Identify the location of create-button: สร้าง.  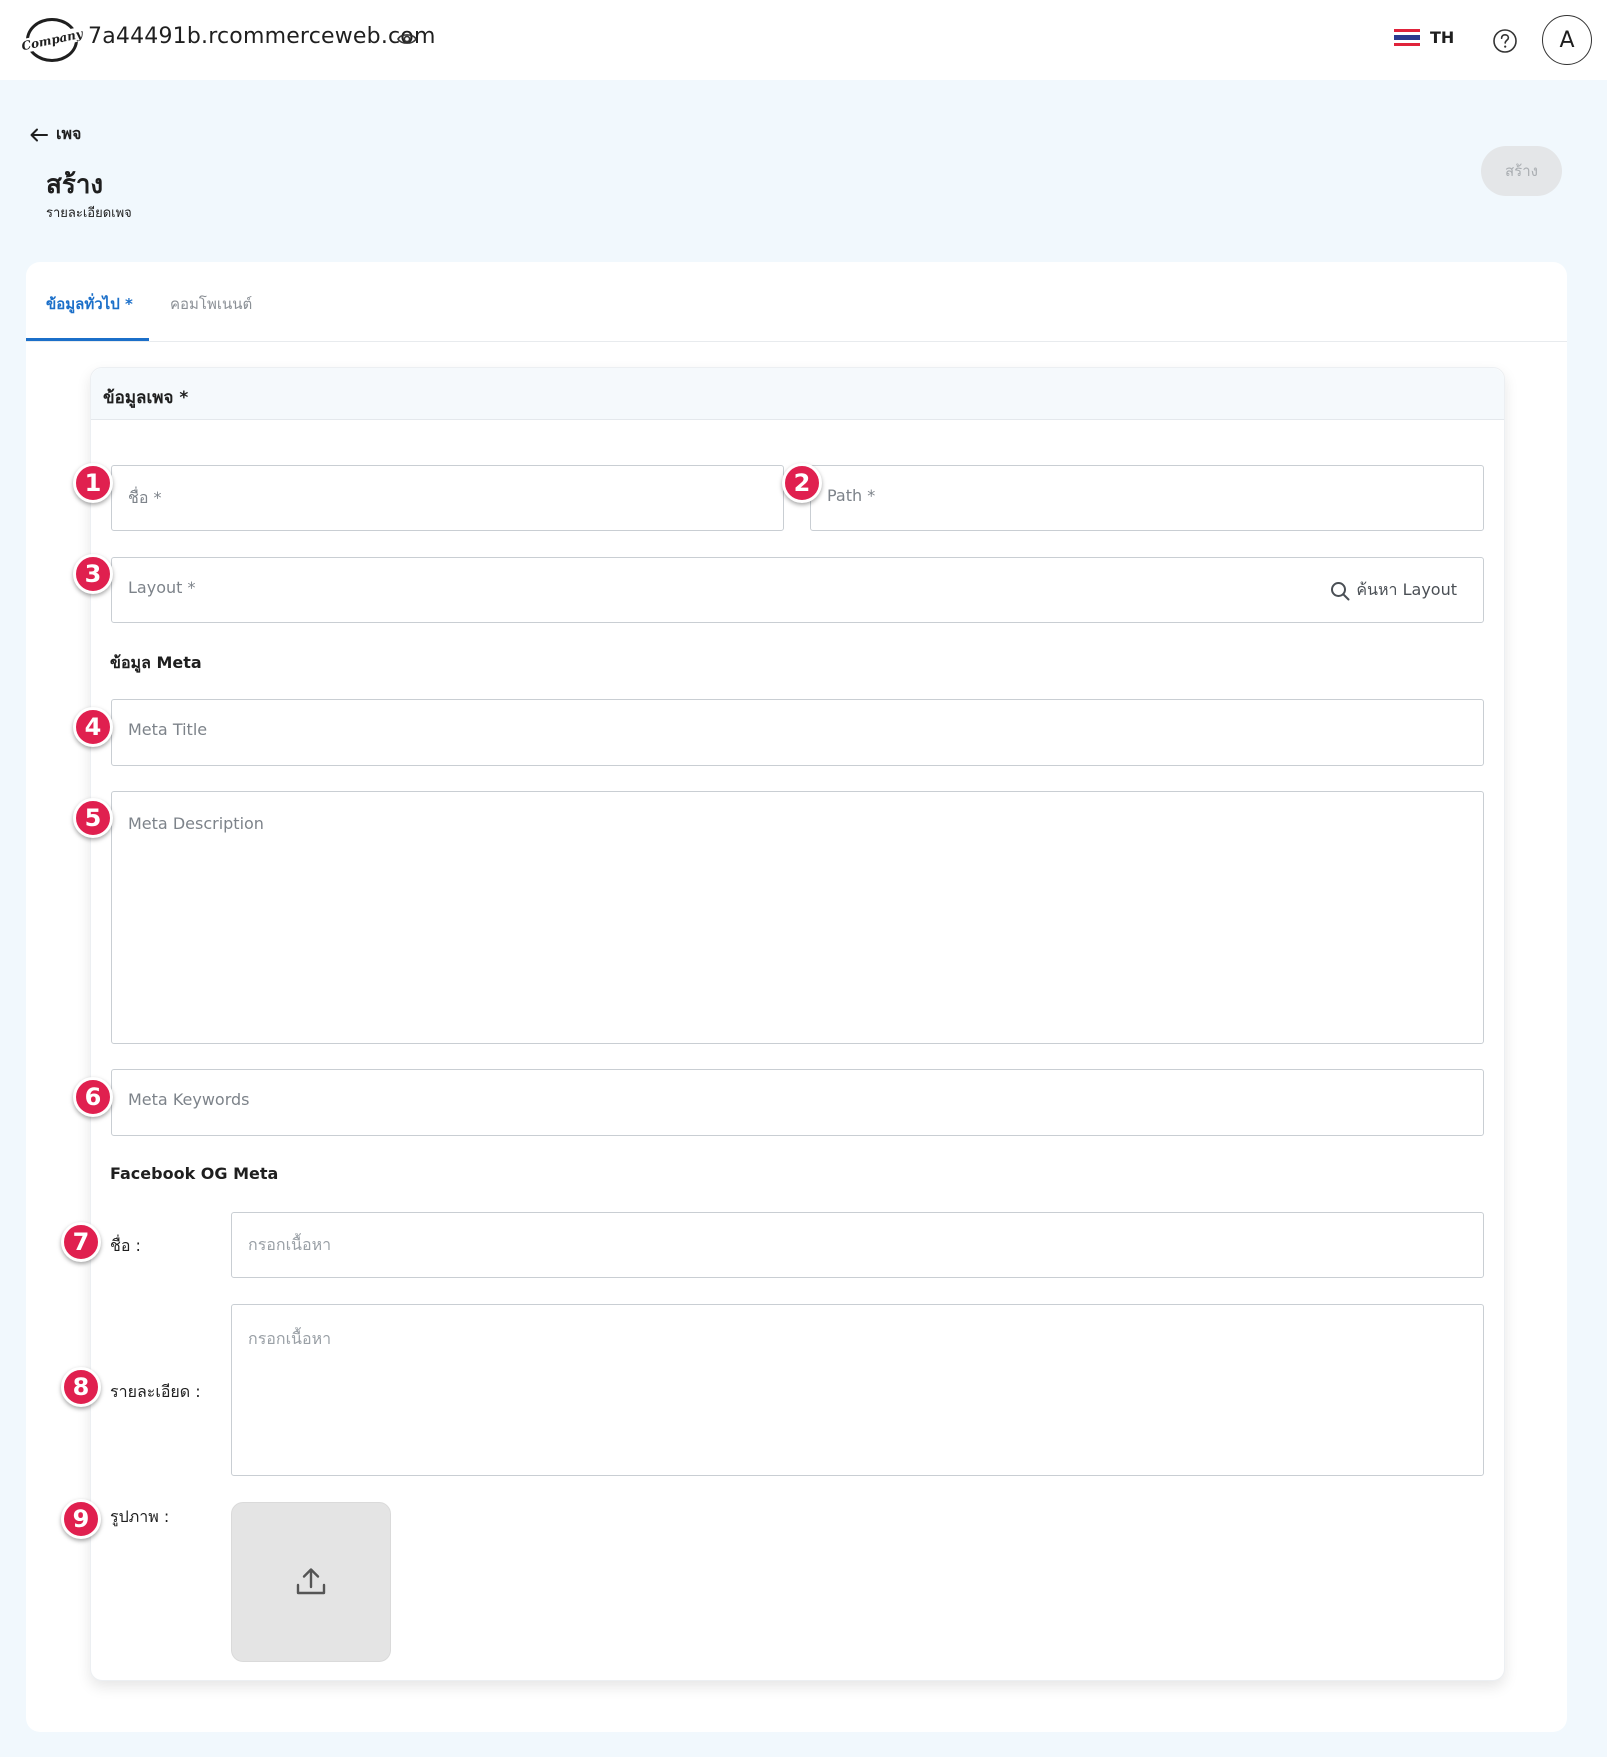
(1521, 171).